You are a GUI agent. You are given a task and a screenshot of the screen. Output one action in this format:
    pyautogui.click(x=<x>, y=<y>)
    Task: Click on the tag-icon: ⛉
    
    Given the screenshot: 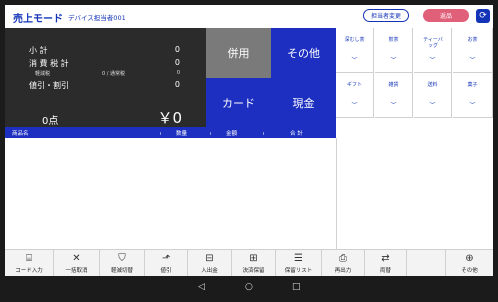 What is the action you would take?
    pyautogui.click(x=122, y=258)
    